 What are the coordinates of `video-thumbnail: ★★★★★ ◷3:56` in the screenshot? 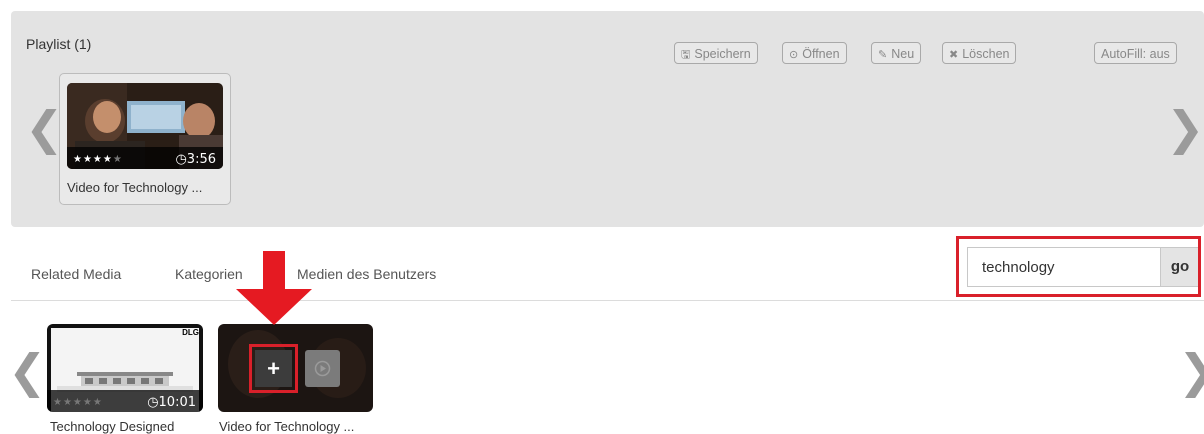 It's located at (145, 126).